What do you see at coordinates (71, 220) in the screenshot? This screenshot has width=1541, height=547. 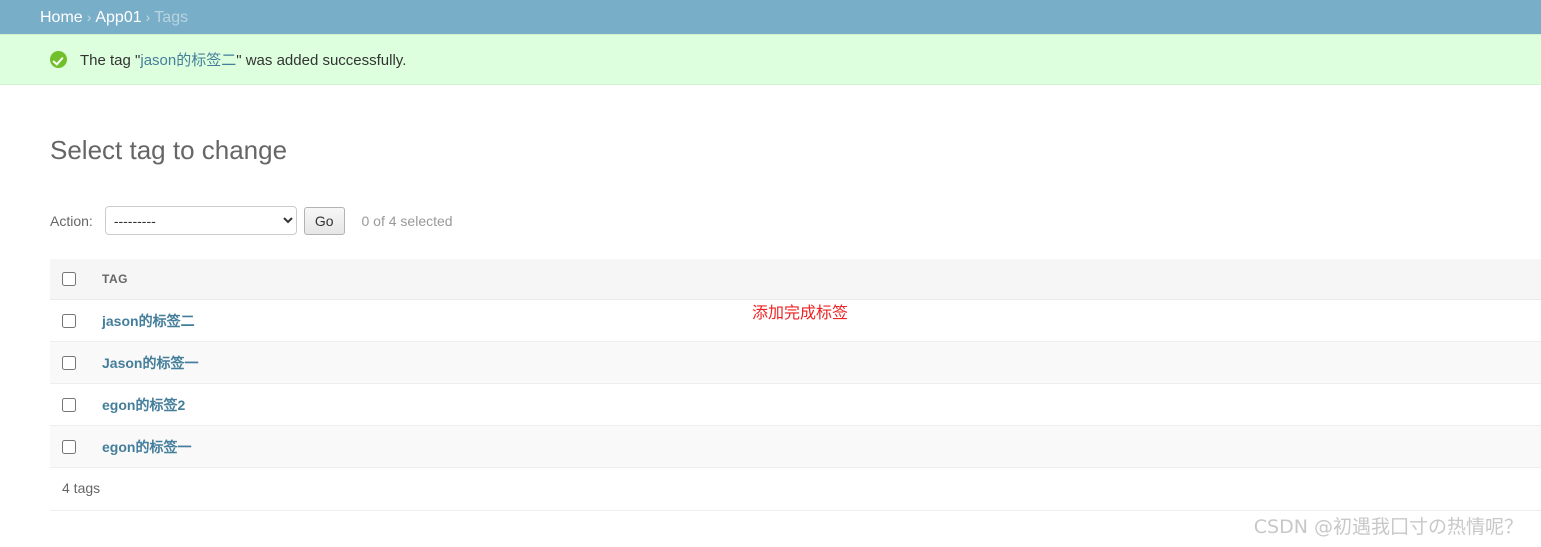 I see `action-label: Action:` at bounding box center [71, 220].